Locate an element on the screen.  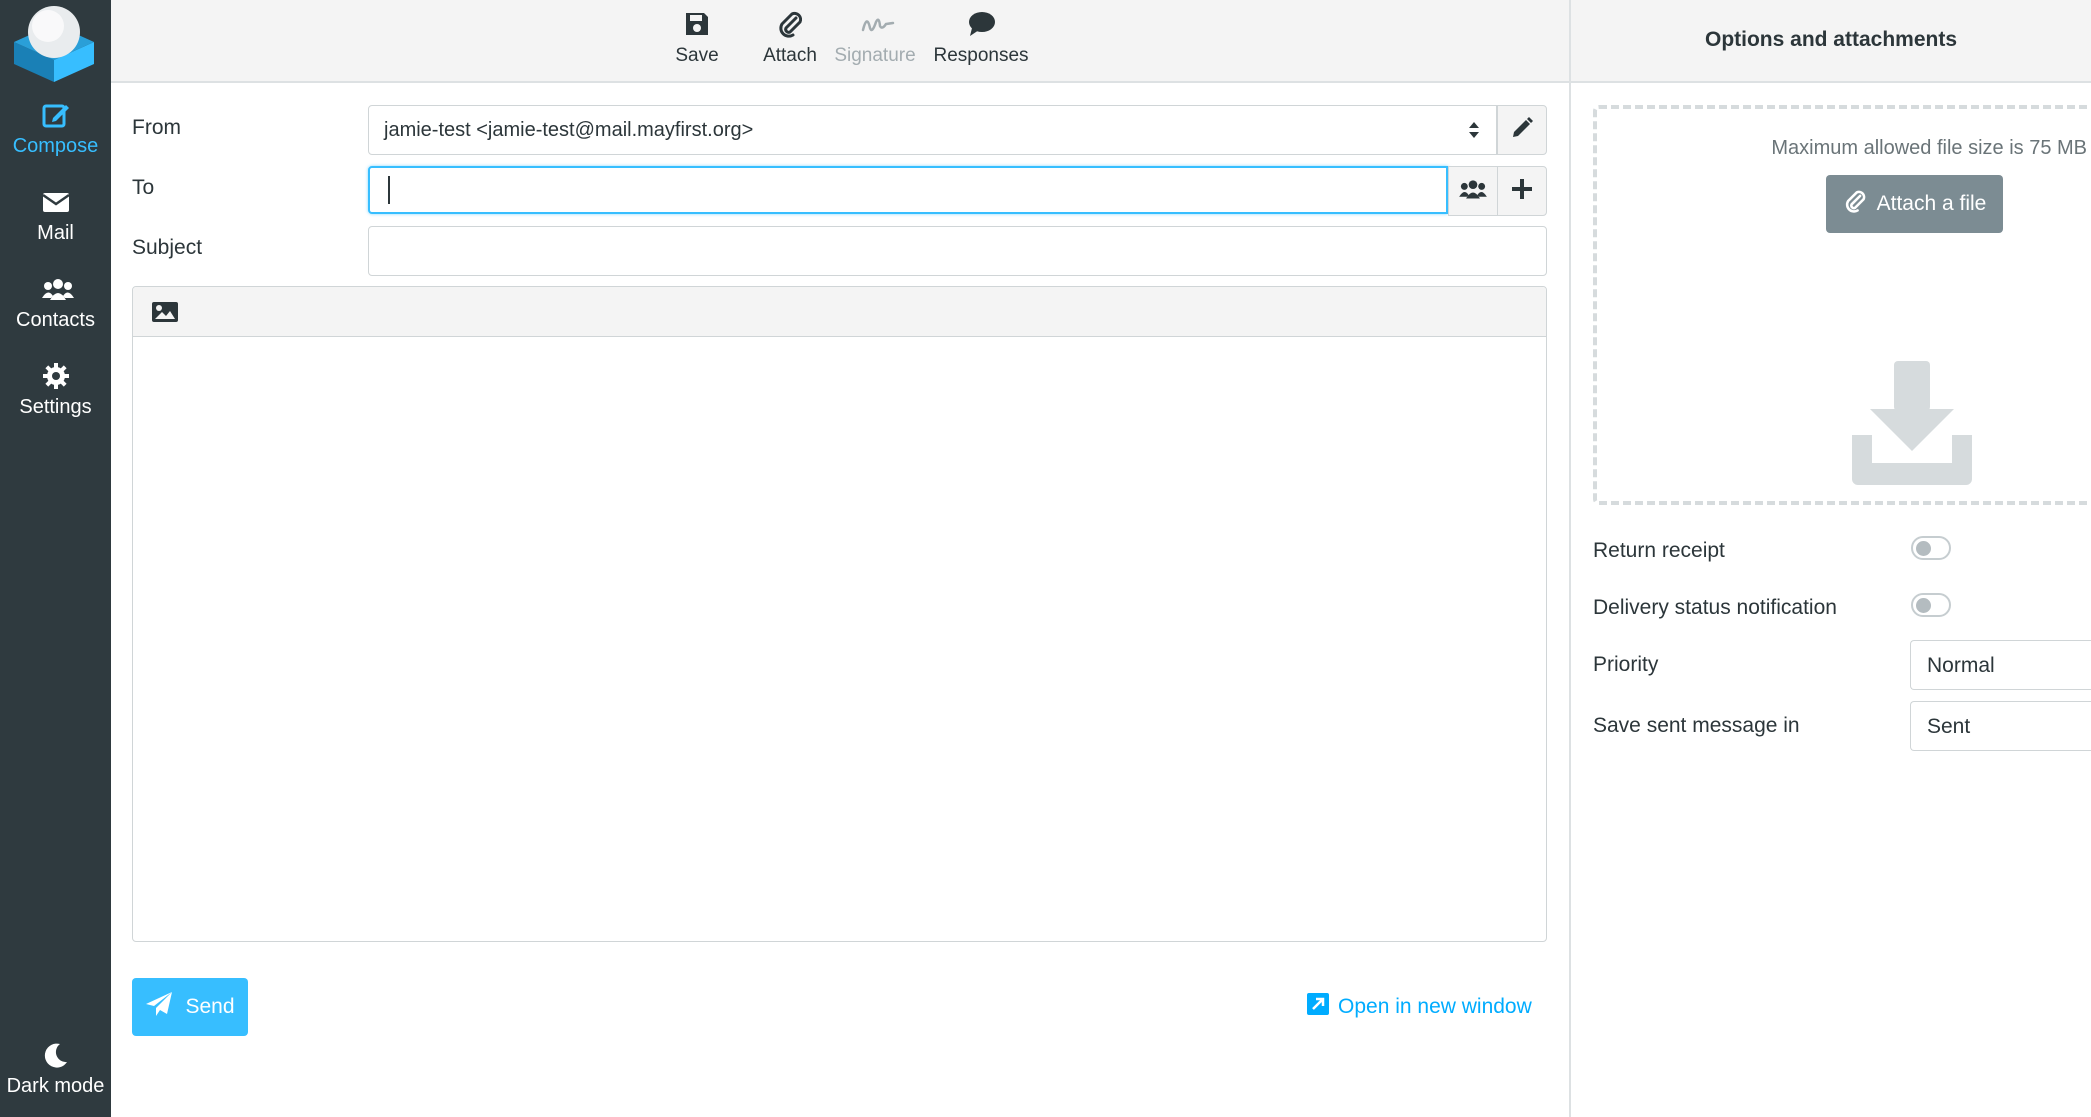
moon-icon is located at coordinates (56, 1055).